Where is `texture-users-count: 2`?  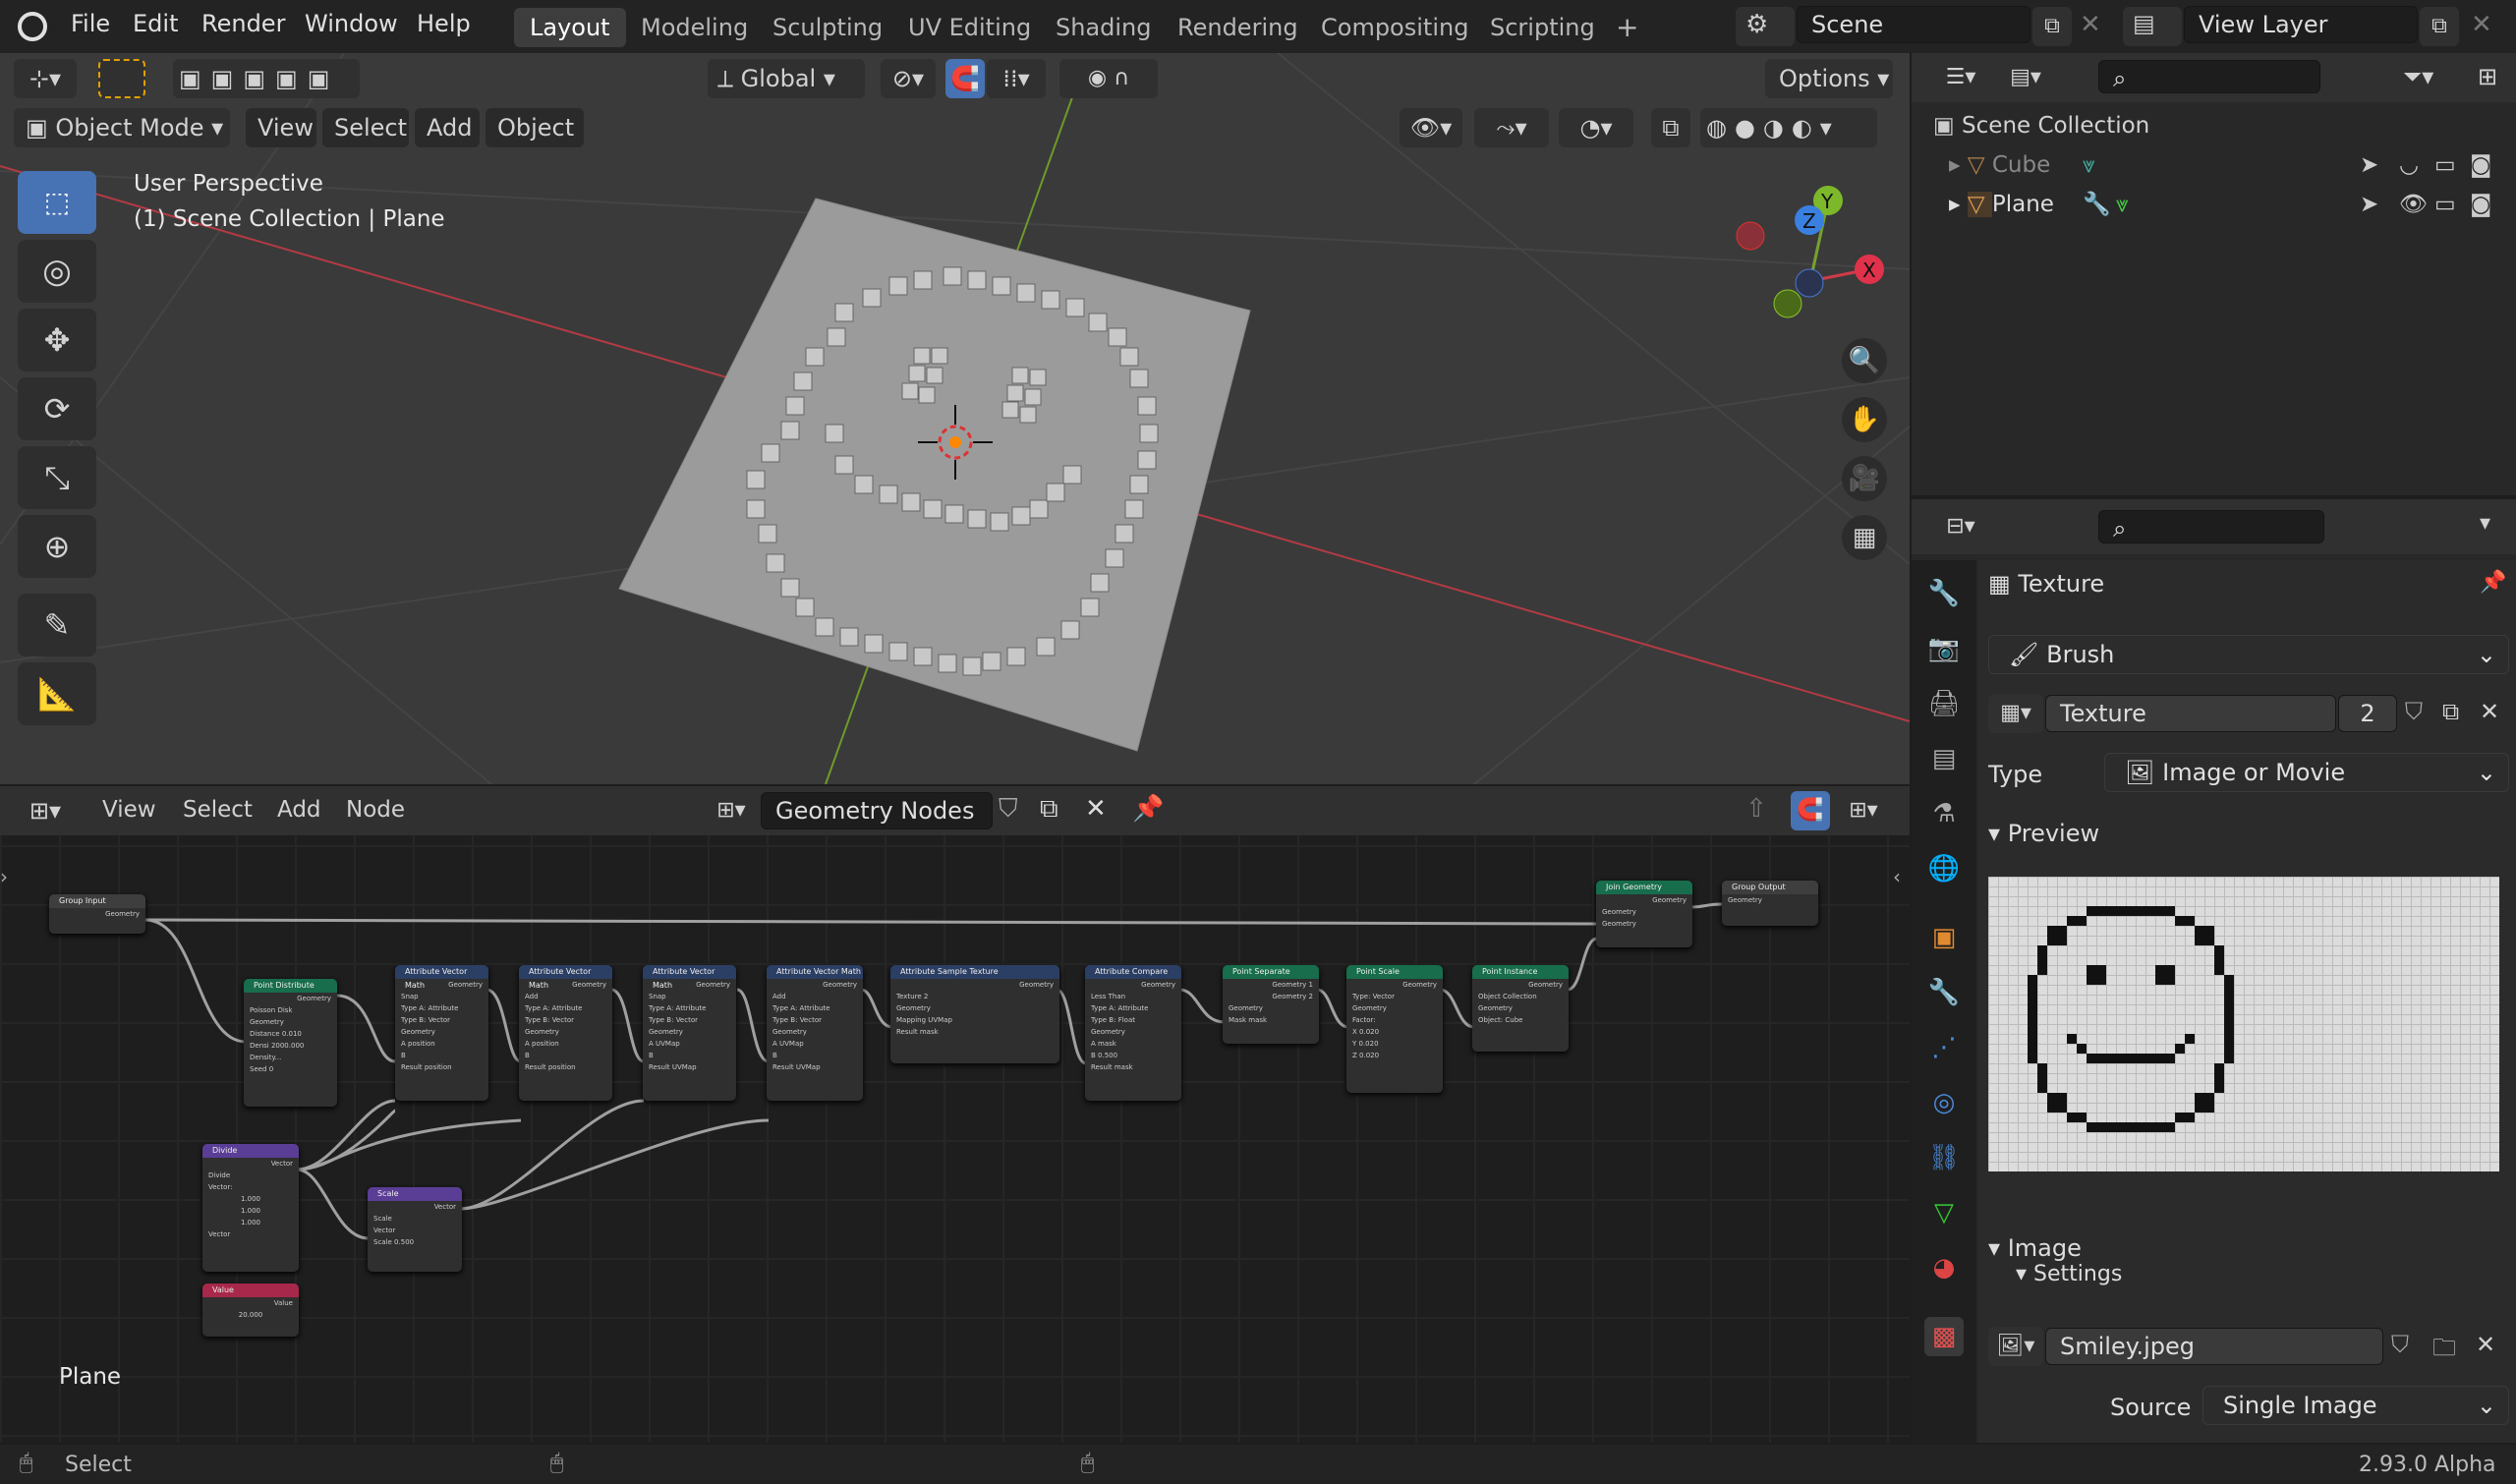
texture-users-count: 2 is located at coordinates (2367, 713).